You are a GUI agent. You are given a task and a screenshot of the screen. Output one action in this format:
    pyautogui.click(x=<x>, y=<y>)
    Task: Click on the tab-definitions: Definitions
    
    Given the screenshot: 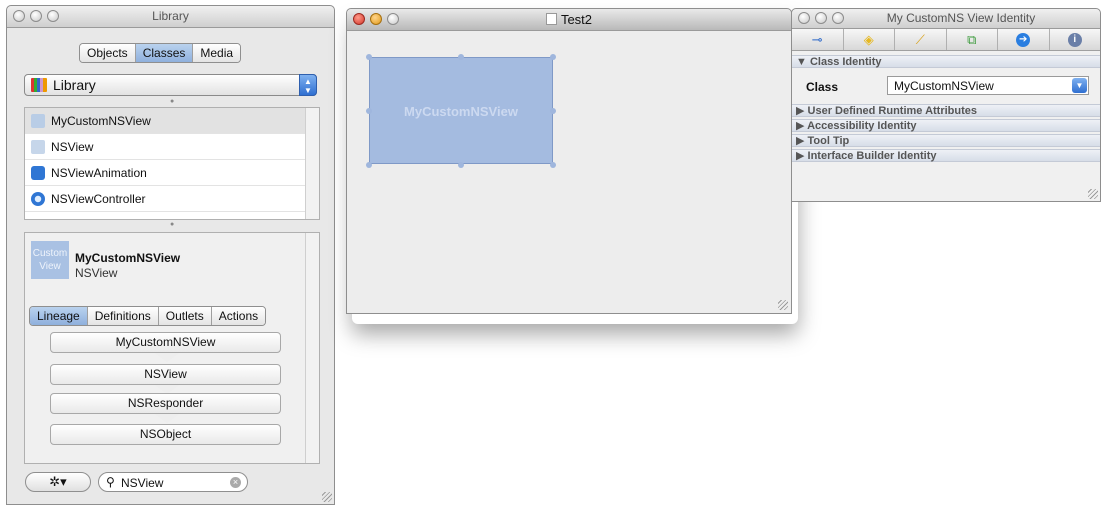 What is the action you would take?
    pyautogui.click(x=123, y=316)
    